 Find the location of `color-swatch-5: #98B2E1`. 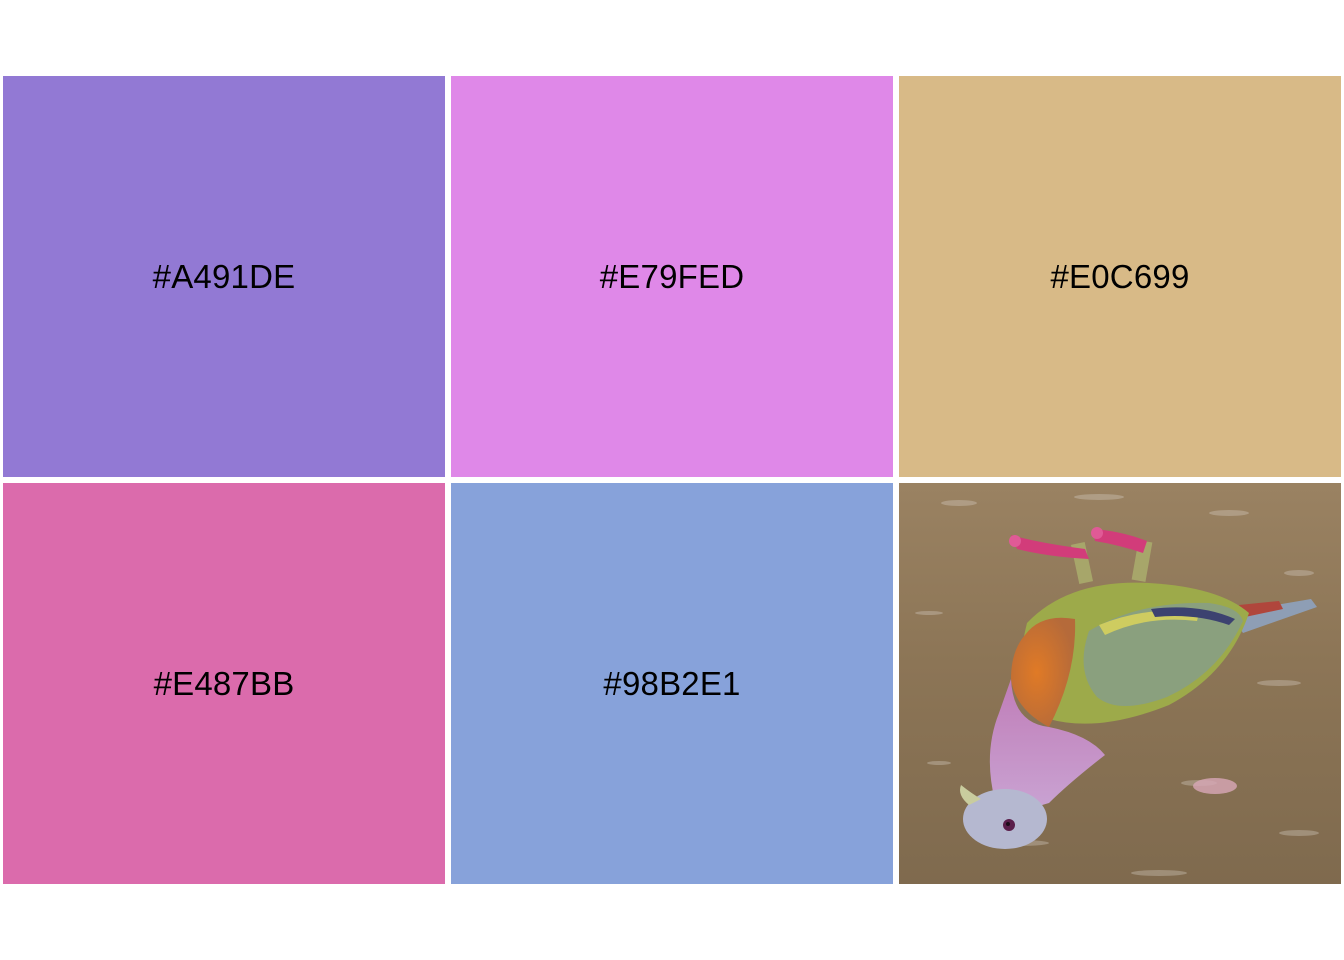

color-swatch-5: #98B2E1 is located at coordinates (672, 683).